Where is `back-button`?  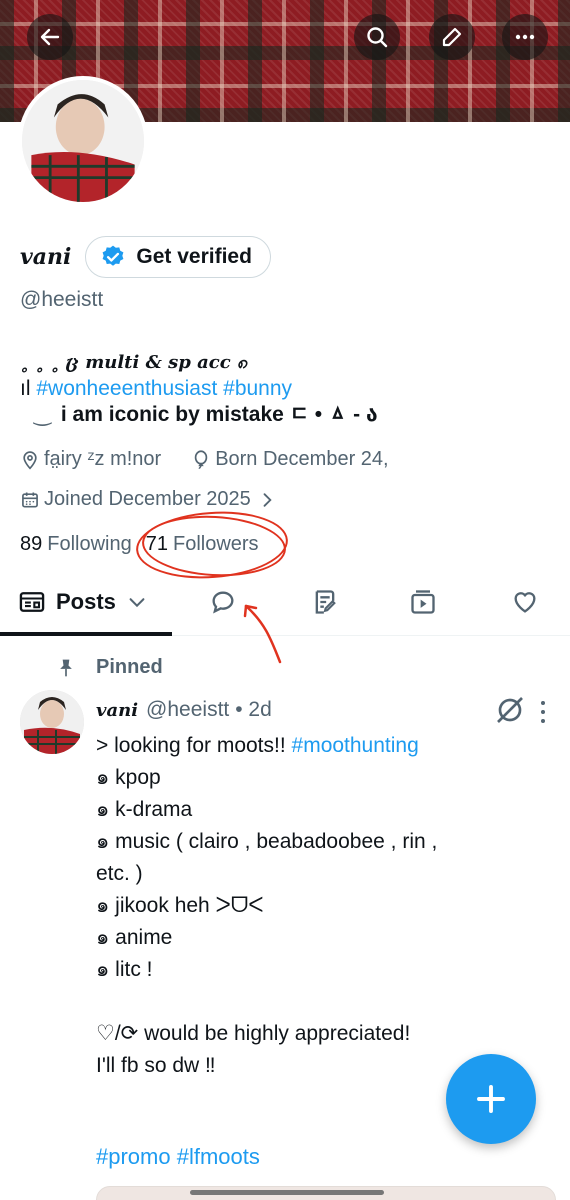 back-button is located at coordinates (50, 37).